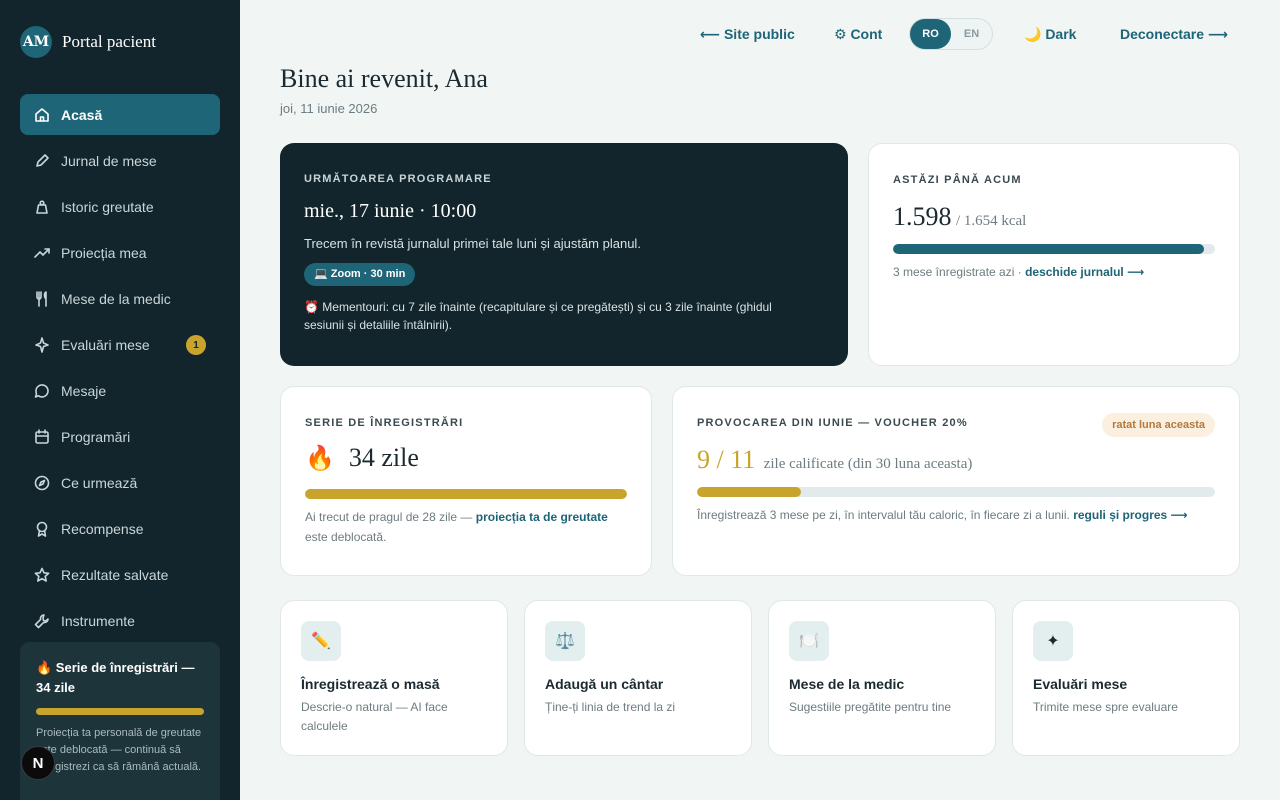  What do you see at coordinates (1084, 272) in the screenshot?
I see `open-journal-link: deschide jurnalul ⟶` at bounding box center [1084, 272].